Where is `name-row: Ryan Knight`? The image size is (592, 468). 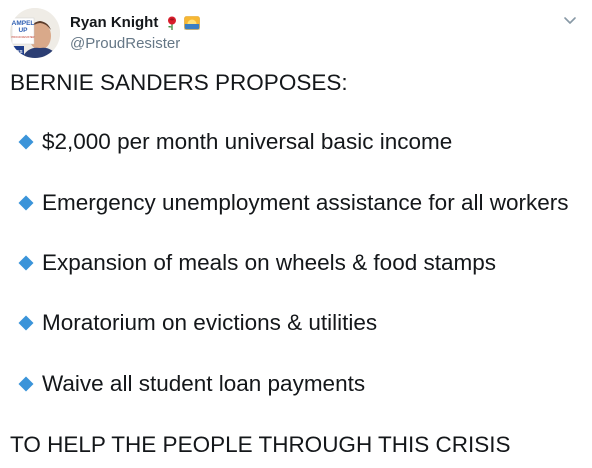 name-row: Ryan Knight is located at coordinates (135, 23).